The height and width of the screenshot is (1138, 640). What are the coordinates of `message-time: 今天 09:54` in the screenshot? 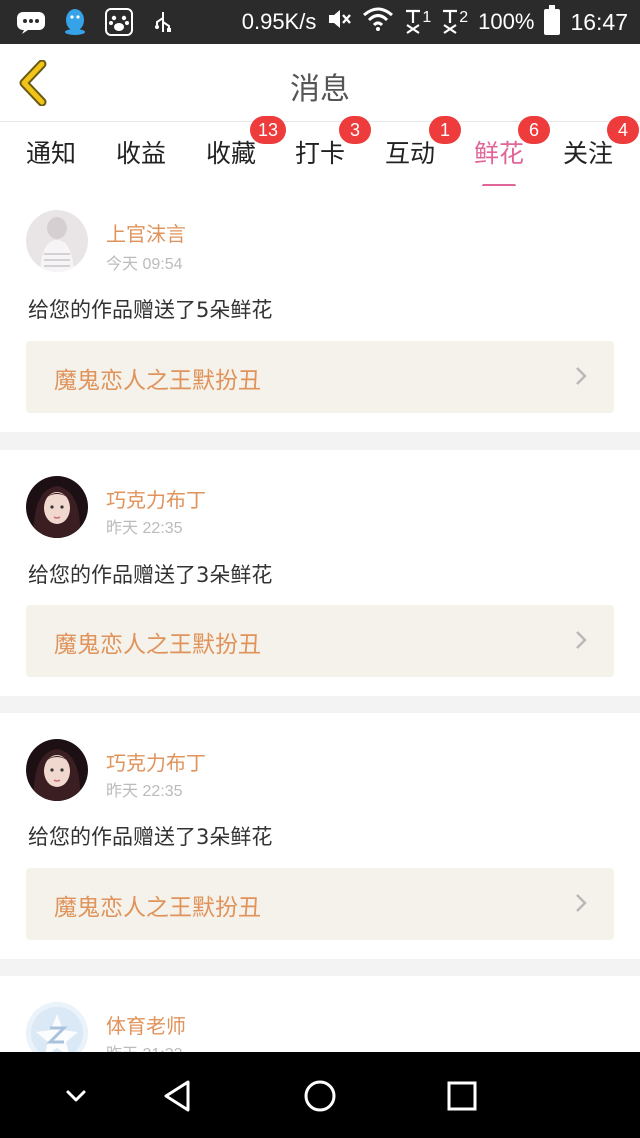 It's located at (144, 264).